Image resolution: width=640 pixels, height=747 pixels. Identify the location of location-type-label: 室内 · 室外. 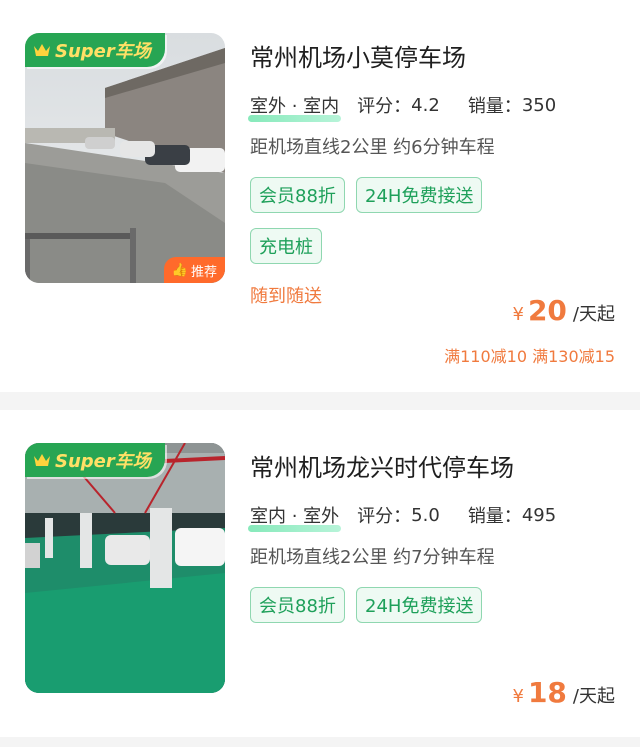
(295, 516).